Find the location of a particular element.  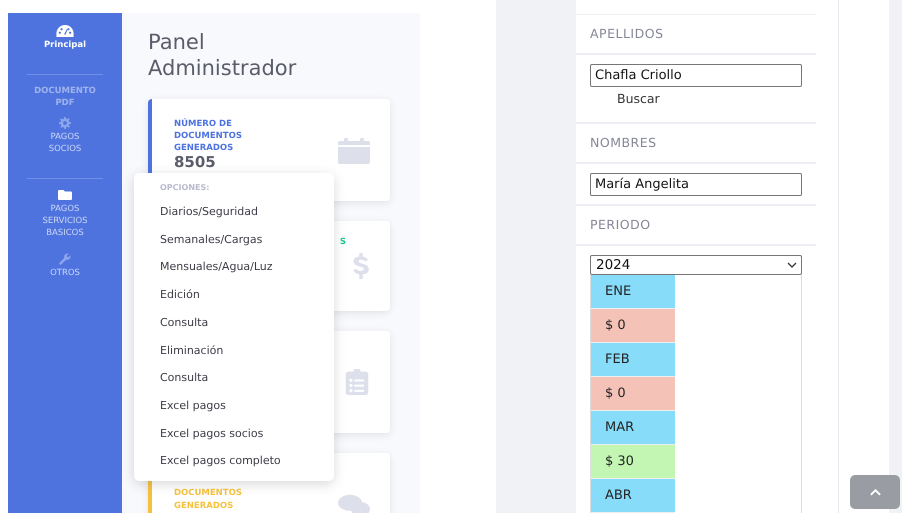

column-heading: NOMBRES is located at coordinates (696, 144).